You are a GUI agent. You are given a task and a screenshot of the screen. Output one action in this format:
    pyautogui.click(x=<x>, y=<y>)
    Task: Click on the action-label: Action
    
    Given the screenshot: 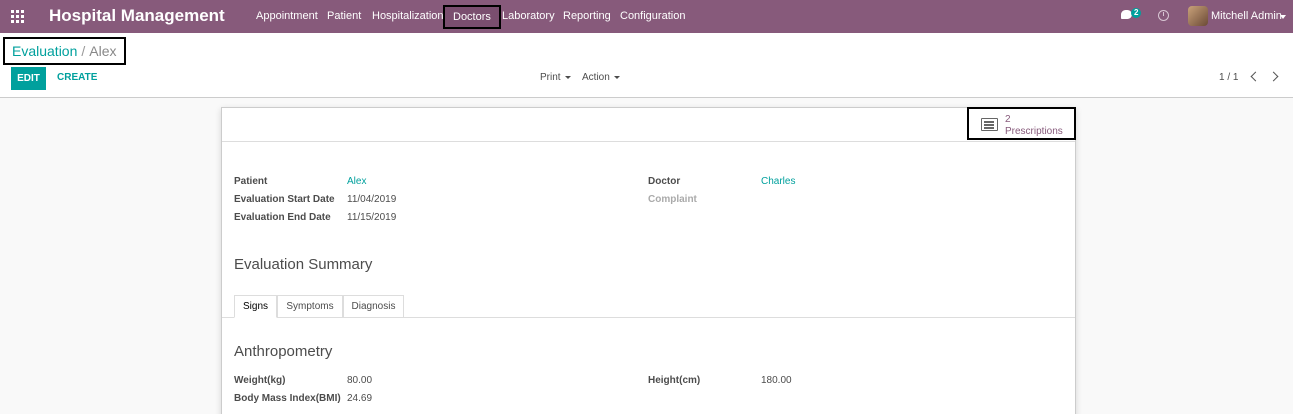 What is the action you would take?
    pyautogui.click(x=596, y=77)
    